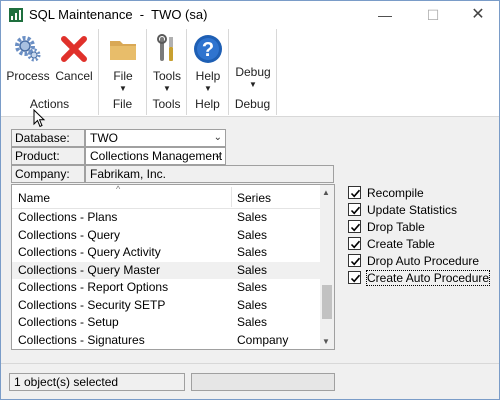 The width and height of the screenshot is (500, 400). Describe the element at coordinates (48, 138) in the screenshot. I see `database-label: Database:` at that location.